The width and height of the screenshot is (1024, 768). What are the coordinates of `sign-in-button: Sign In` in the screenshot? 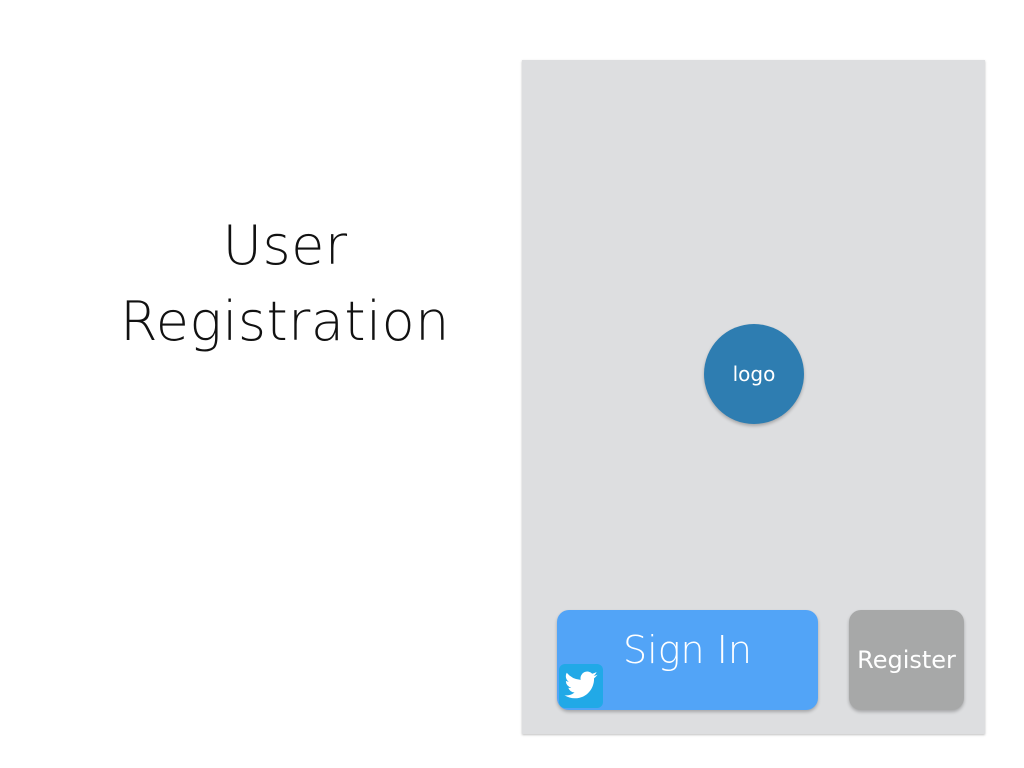 It's located at (687, 660).